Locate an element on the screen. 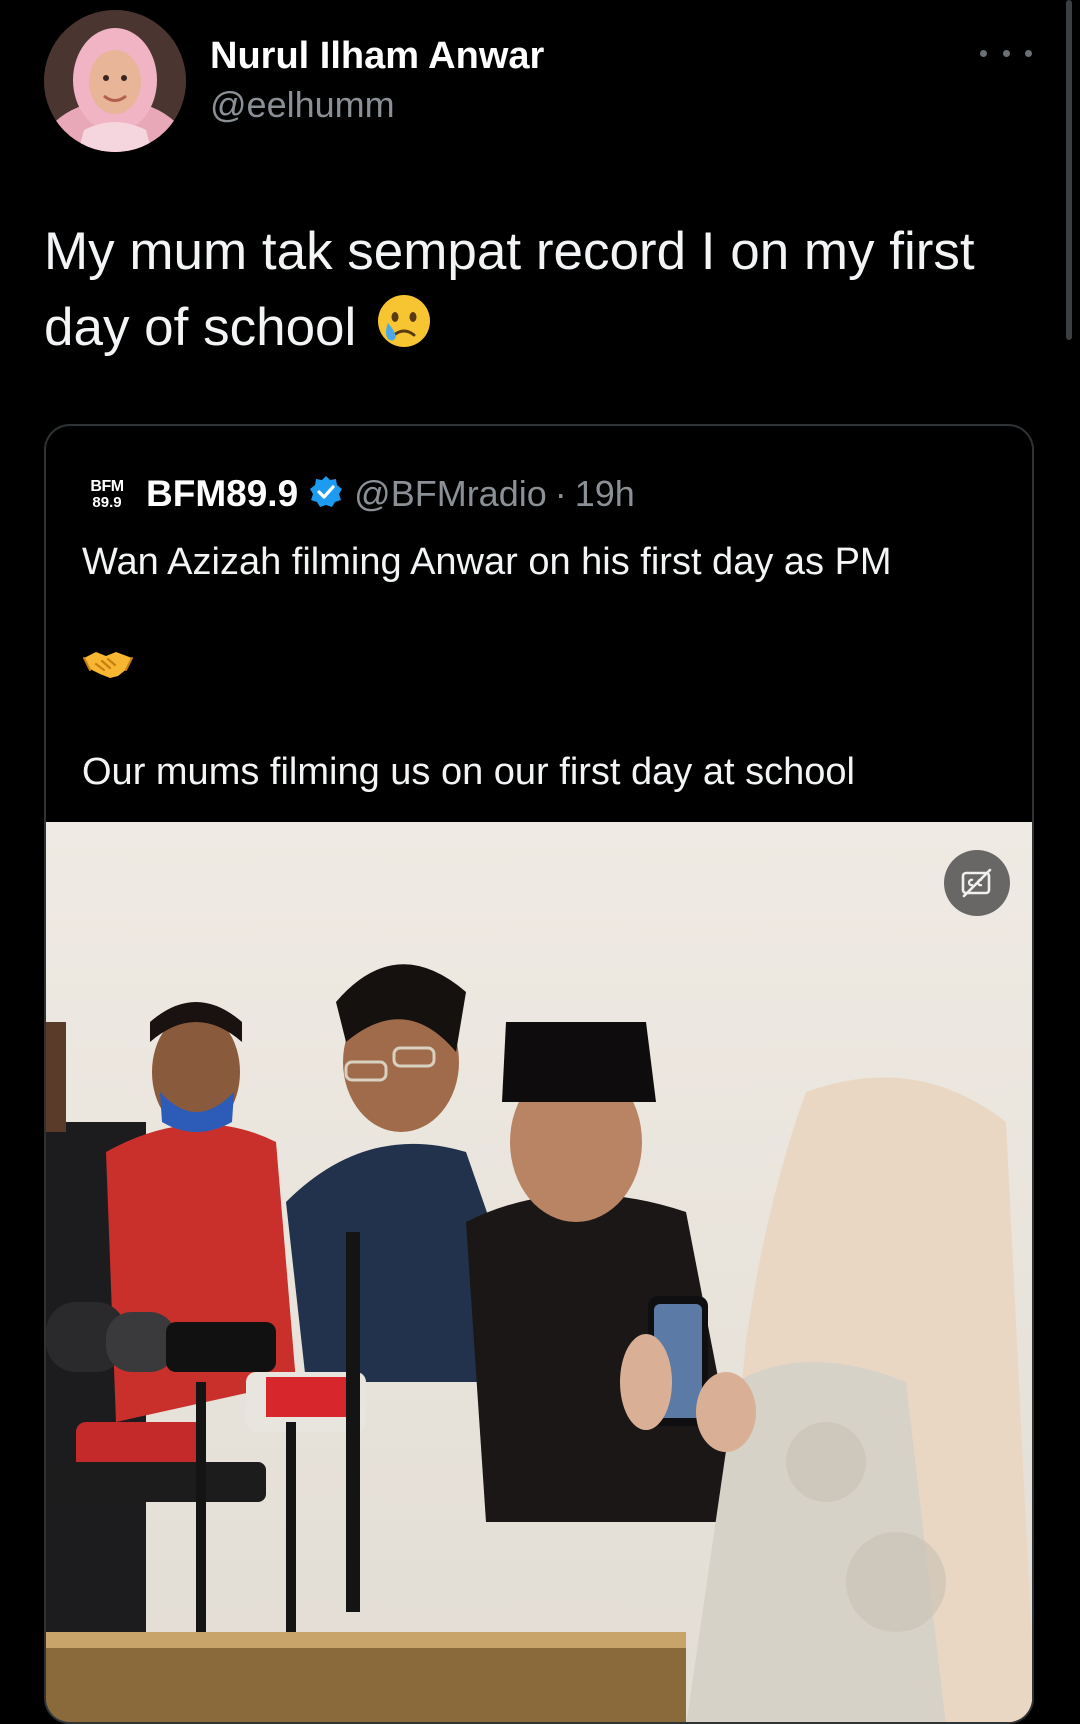 The image size is (1080, 1724). quote-handle: @BFMradio is located at coordinates (450, 494).